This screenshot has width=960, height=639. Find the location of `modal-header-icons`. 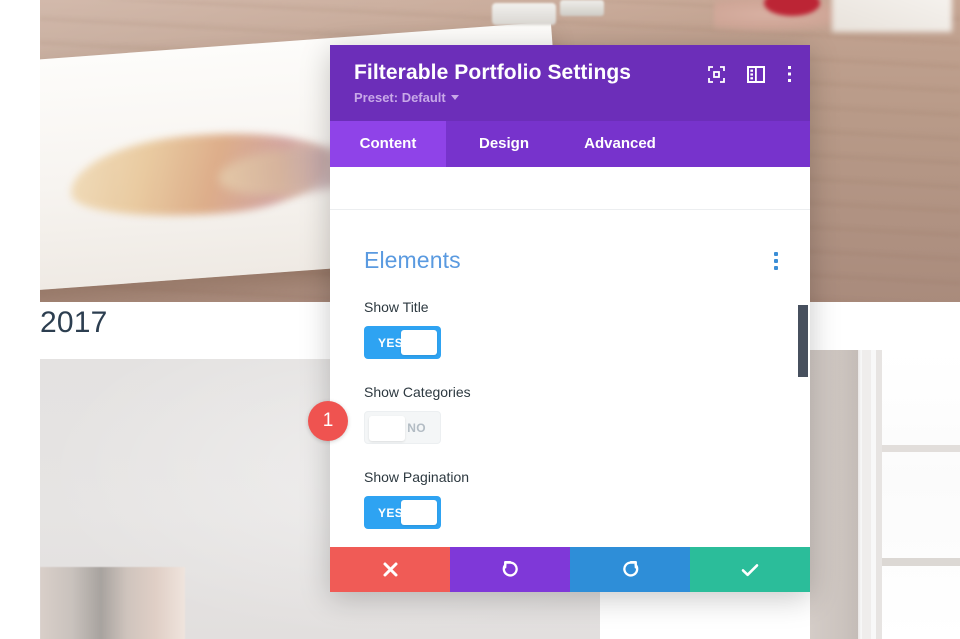

modal-header-icons is located at coordinates (750, 76).